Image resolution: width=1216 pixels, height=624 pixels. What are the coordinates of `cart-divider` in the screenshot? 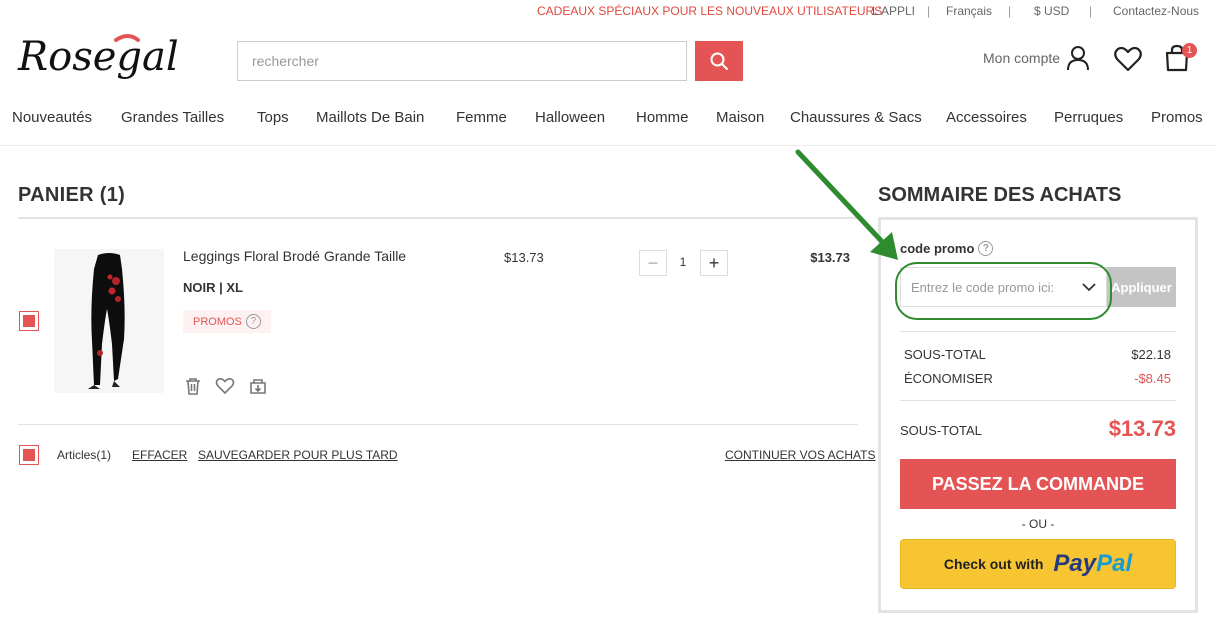 It's located at (438, 218).